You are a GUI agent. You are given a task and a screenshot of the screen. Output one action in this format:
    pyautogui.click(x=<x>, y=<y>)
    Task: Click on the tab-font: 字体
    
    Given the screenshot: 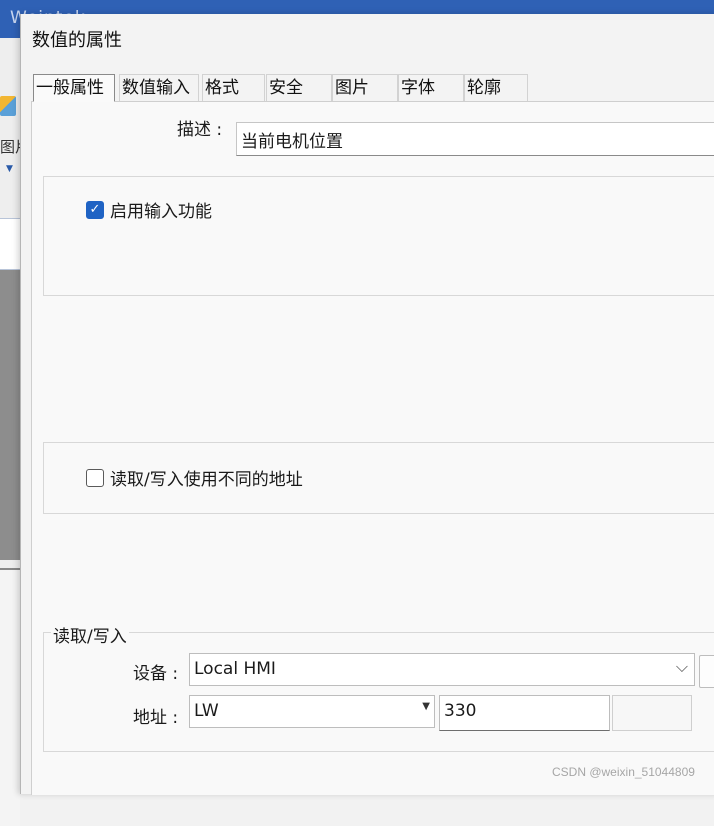 What is the action you would take?
    pyautogui.click(x=431, y=87)
    